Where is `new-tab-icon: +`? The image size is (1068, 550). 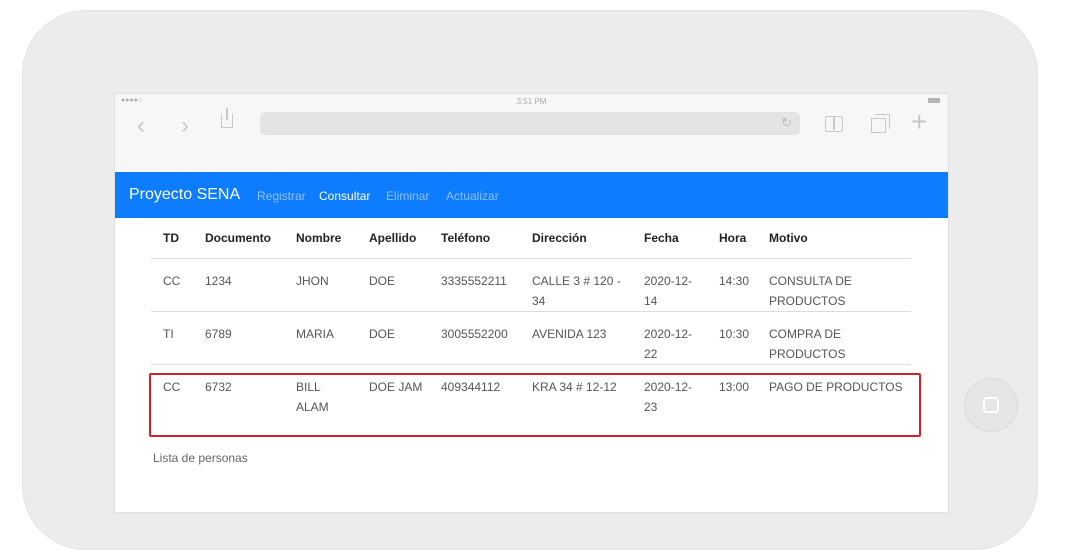
new-tab-icon: + is located at coordinates (919, 122).